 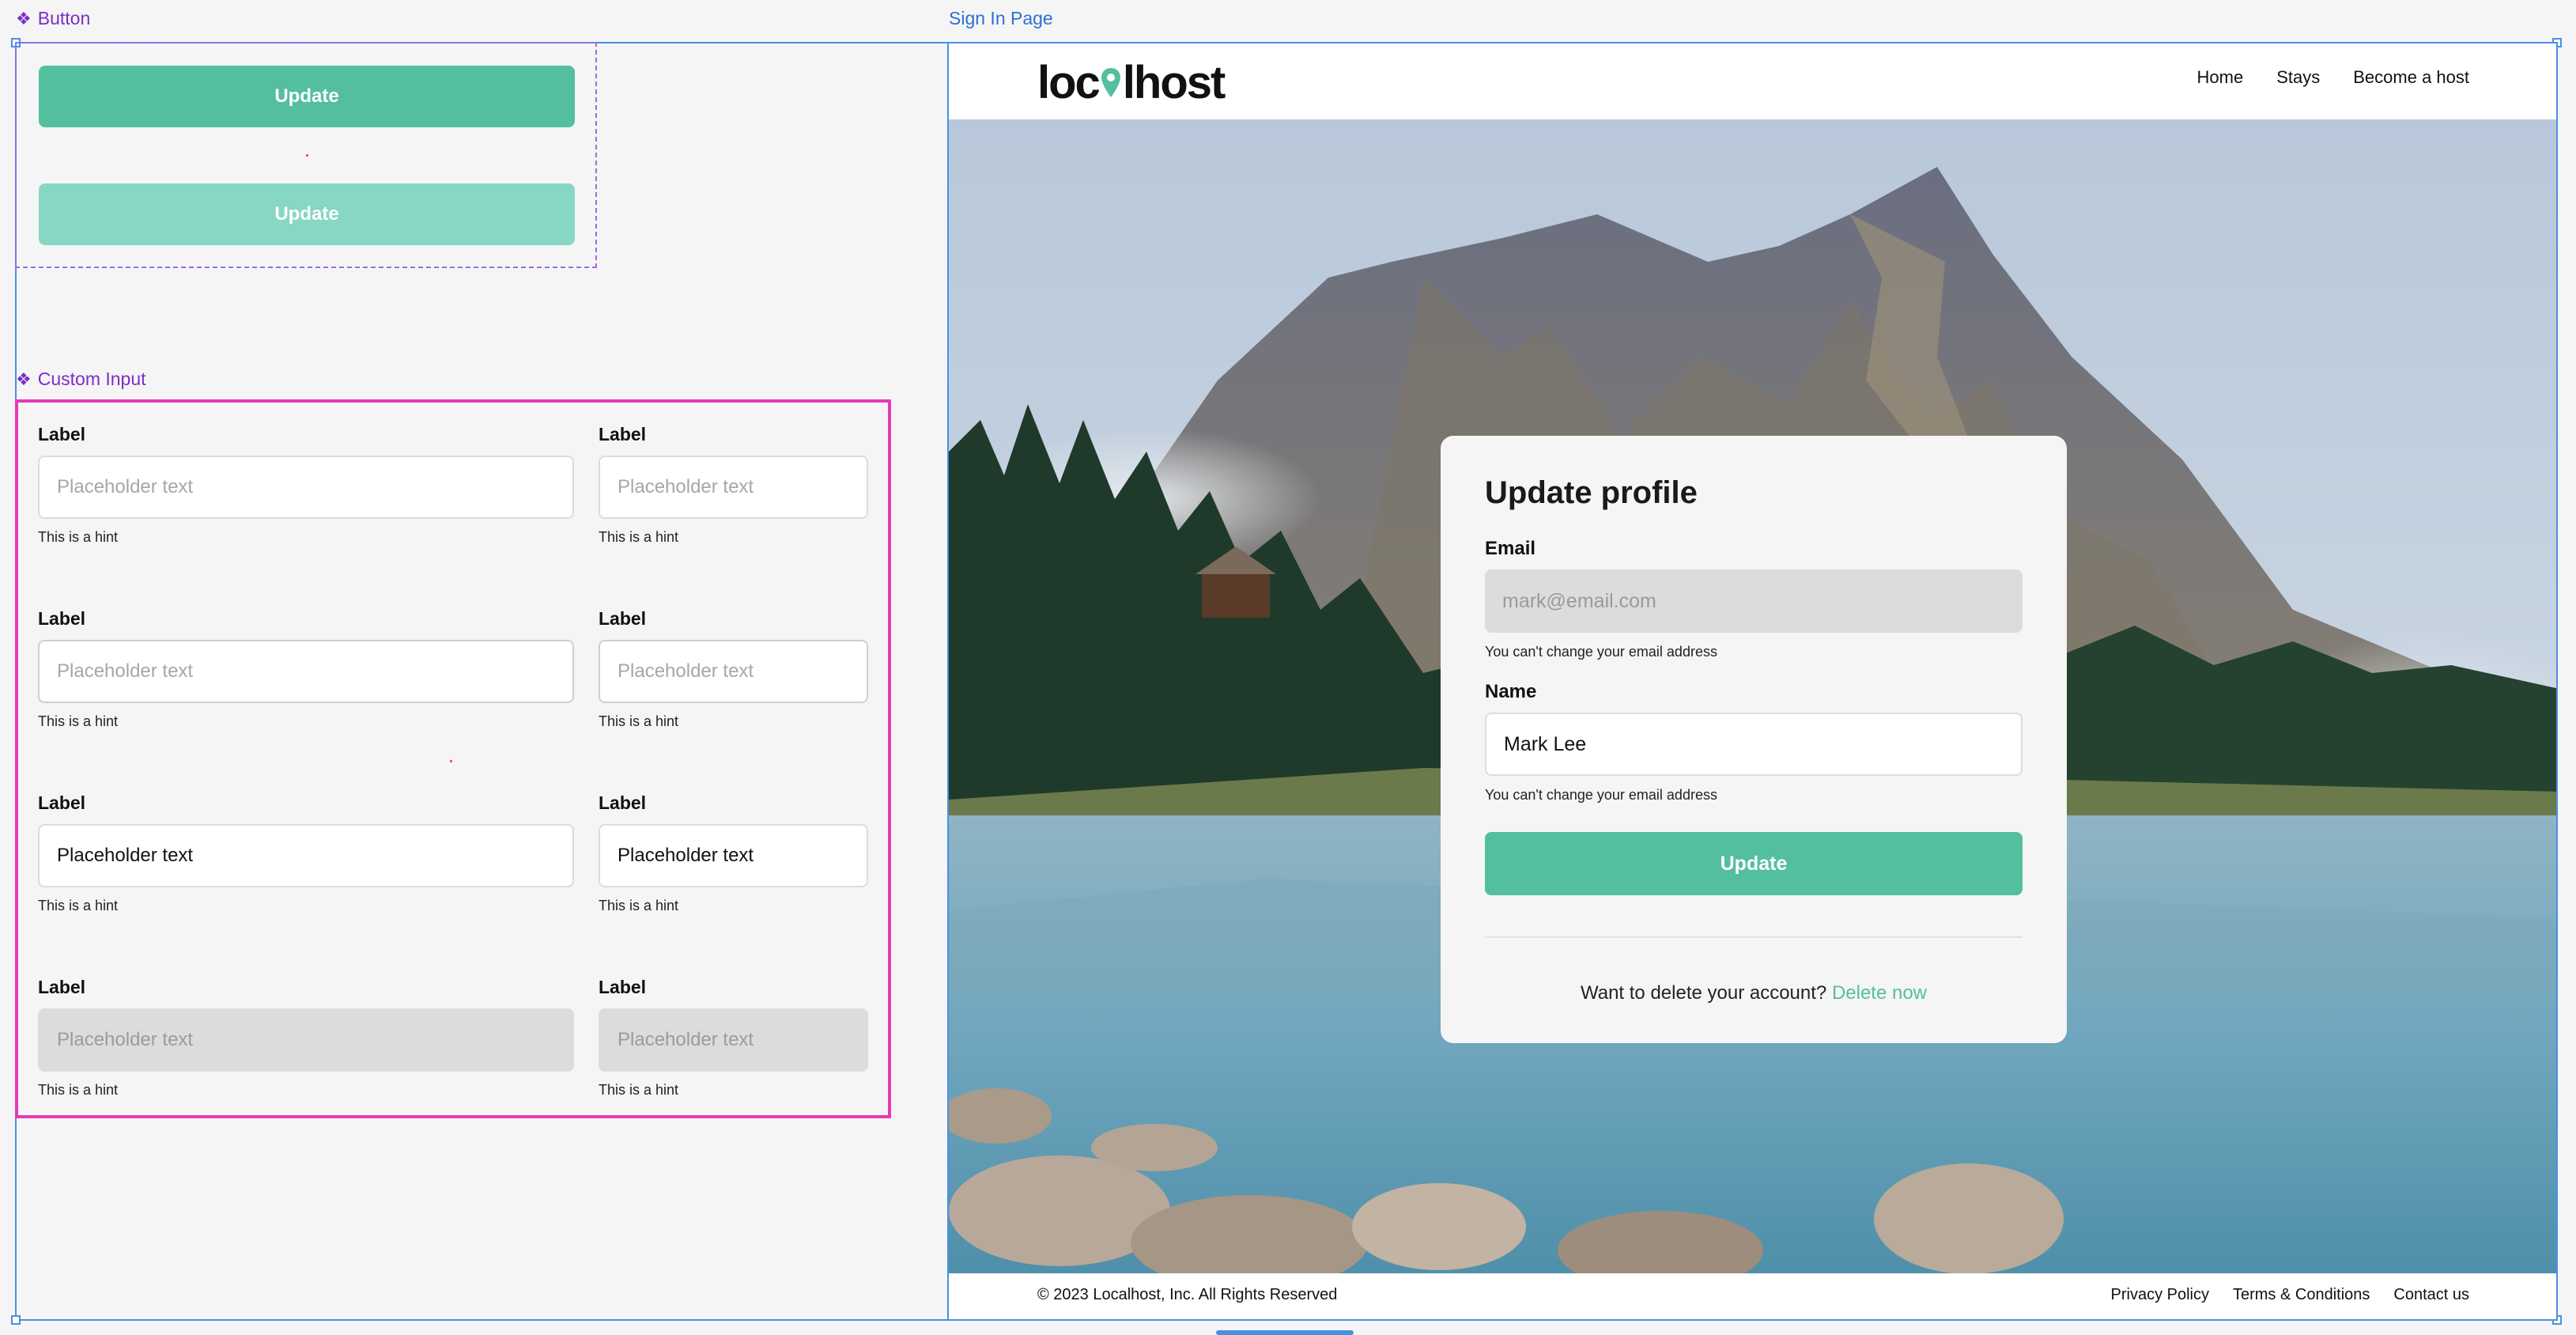 What do you see at coordinates (1285, 1333) in the screenshot?
I see `canvas-scrollbar` at bounding box center [1285, 1333].